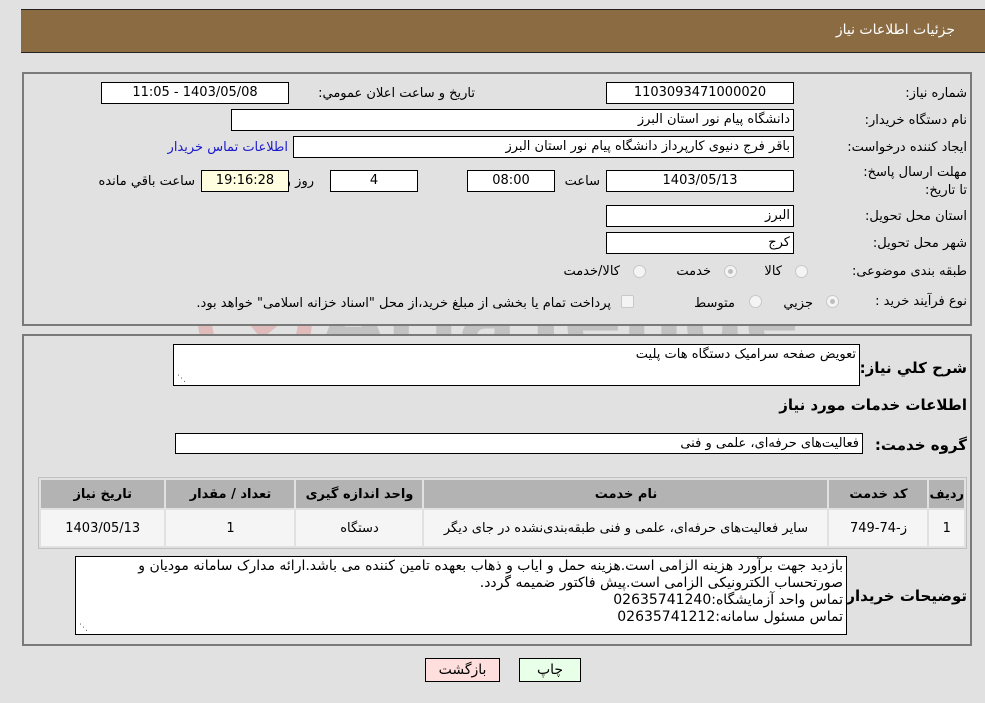 The image size is (985, 703). What do you see at coordinates (936, 93) in the screenshot?
I see `need-number-label: شماره نیاز:` at bounding box center [936, 93].